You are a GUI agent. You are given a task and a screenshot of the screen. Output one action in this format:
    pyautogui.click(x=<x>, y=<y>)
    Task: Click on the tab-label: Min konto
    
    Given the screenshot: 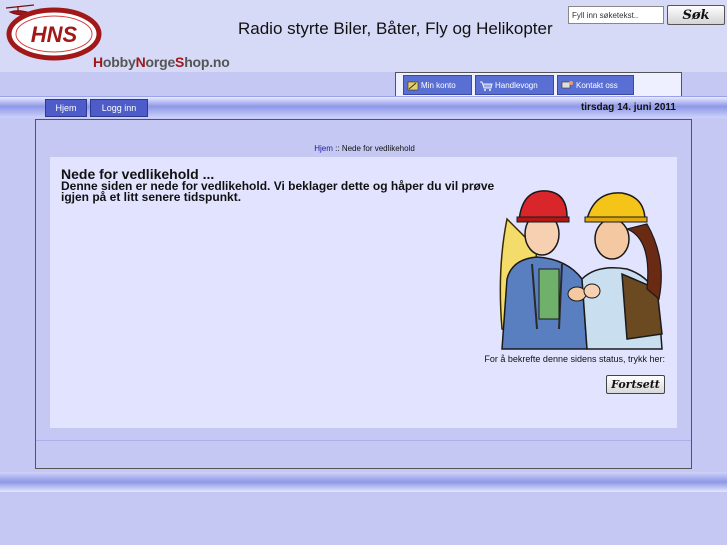 What is the action you would take?
    pyautogui.click(x=438, y=85)
    